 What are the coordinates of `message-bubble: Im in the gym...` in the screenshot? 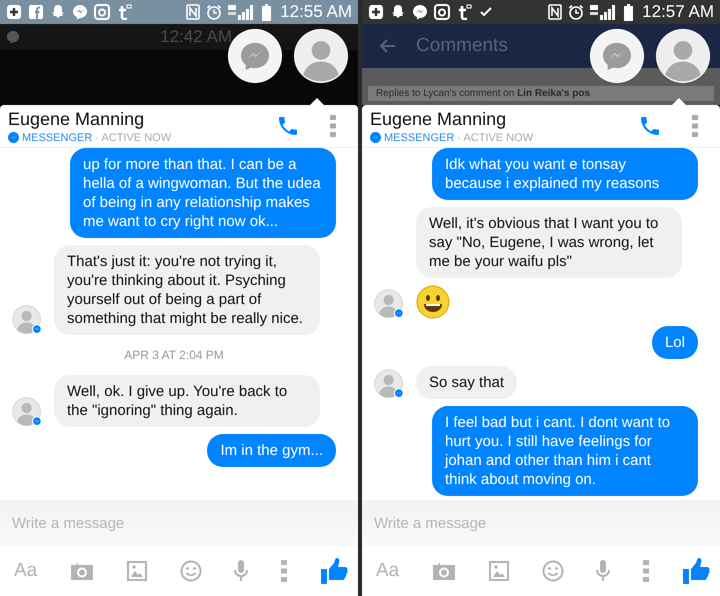 It's located at (271, 450).